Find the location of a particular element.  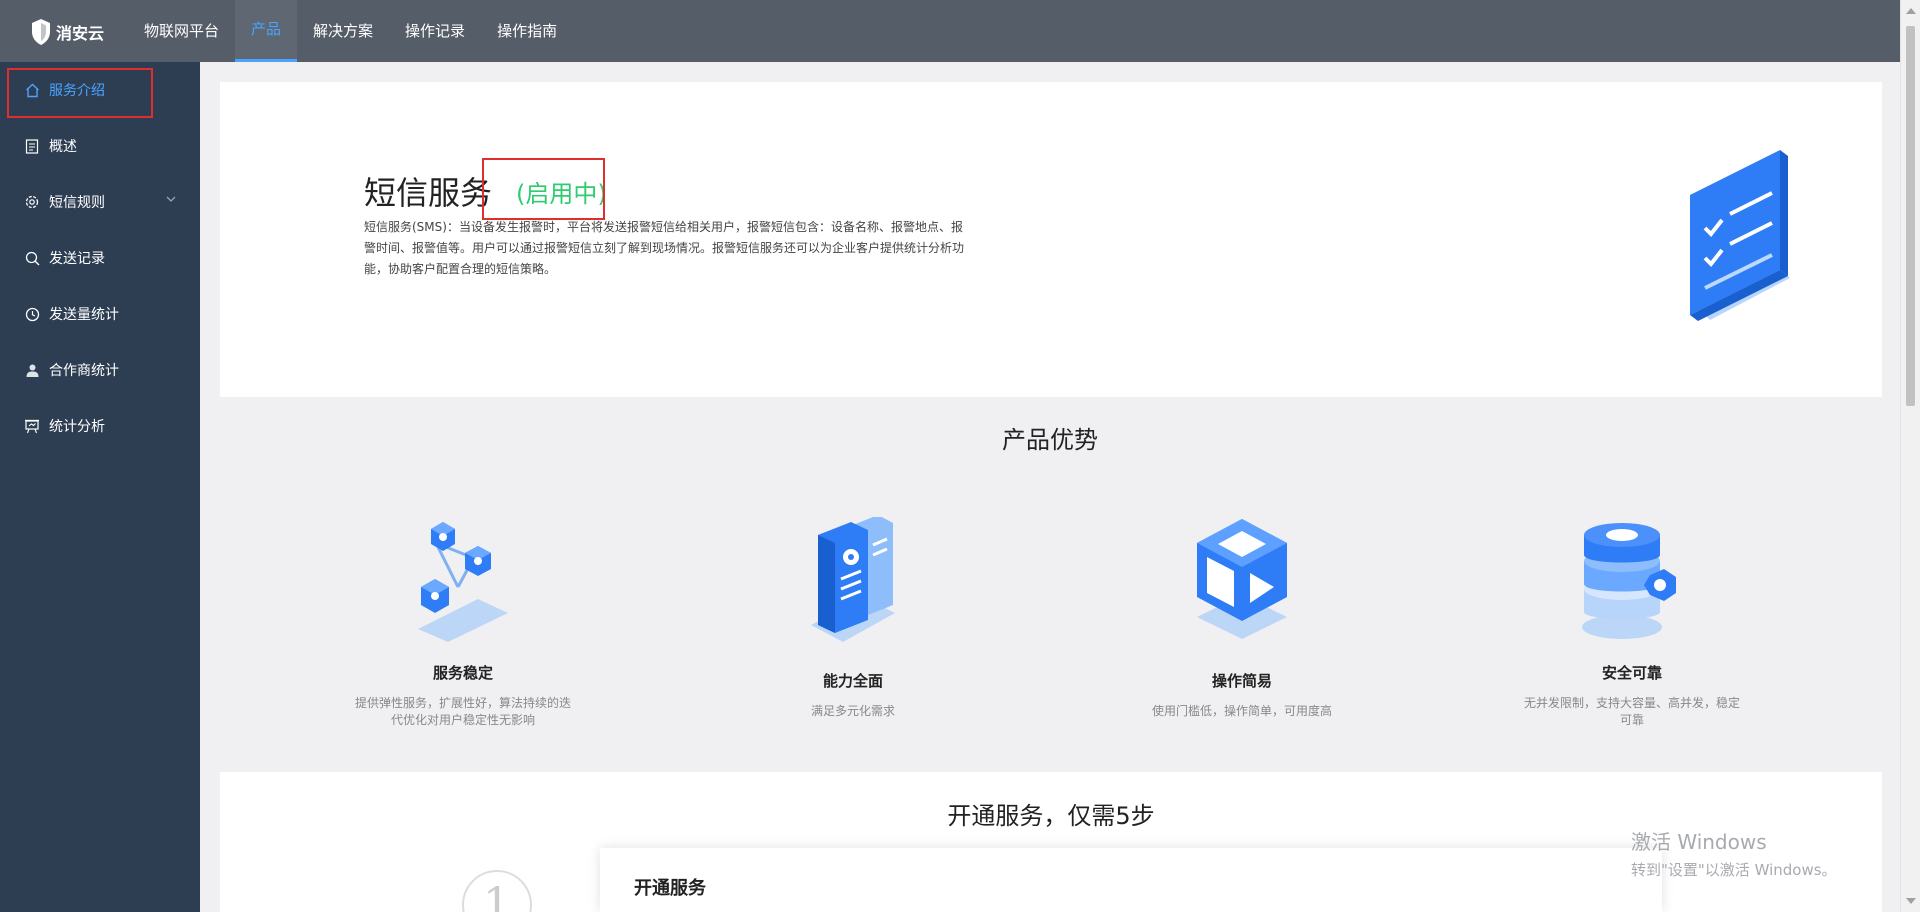

network-cubes-icon is located at coordinates (463, 582).